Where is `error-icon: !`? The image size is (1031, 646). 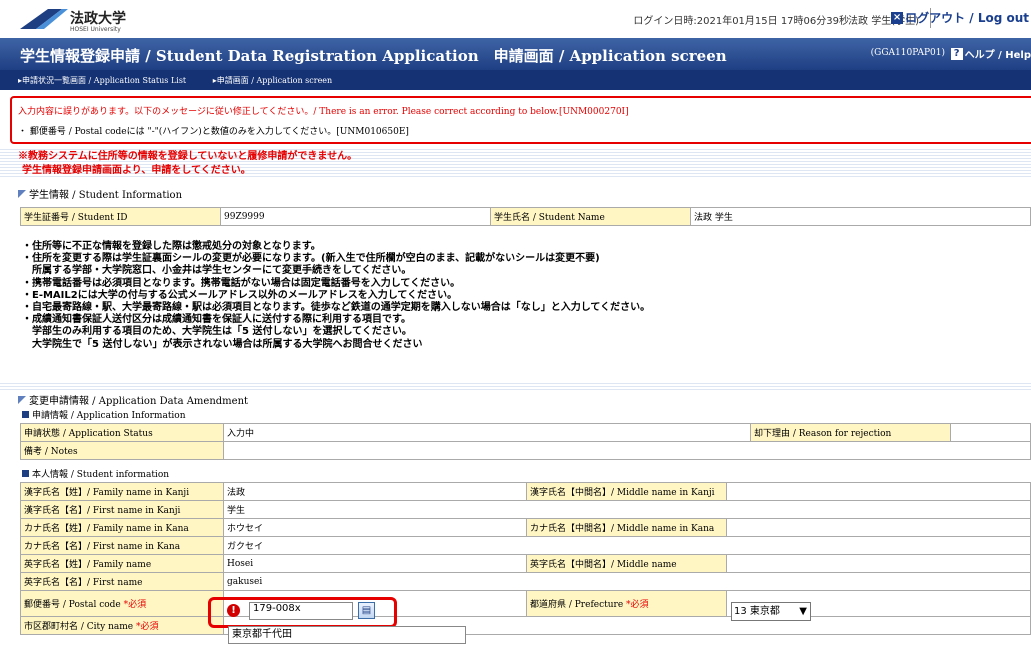 error-icon: ! is located at coordinates (233, 610).